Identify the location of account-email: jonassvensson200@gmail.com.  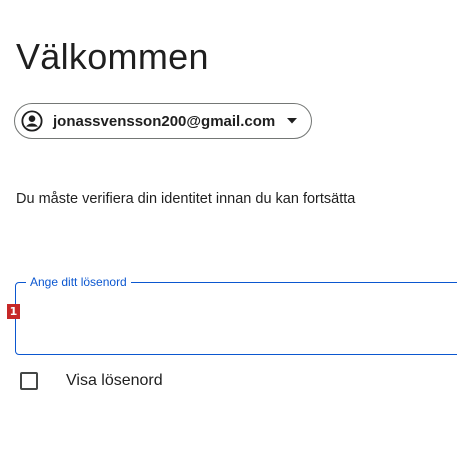
(164, 121).